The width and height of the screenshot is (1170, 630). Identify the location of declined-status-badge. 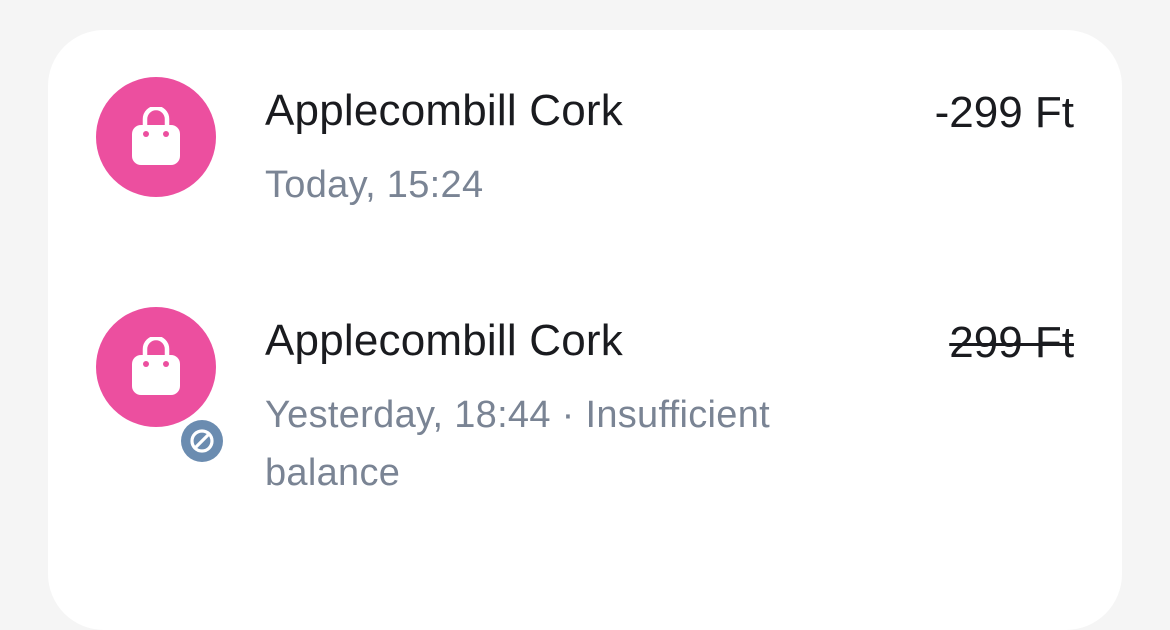
(202, 441).